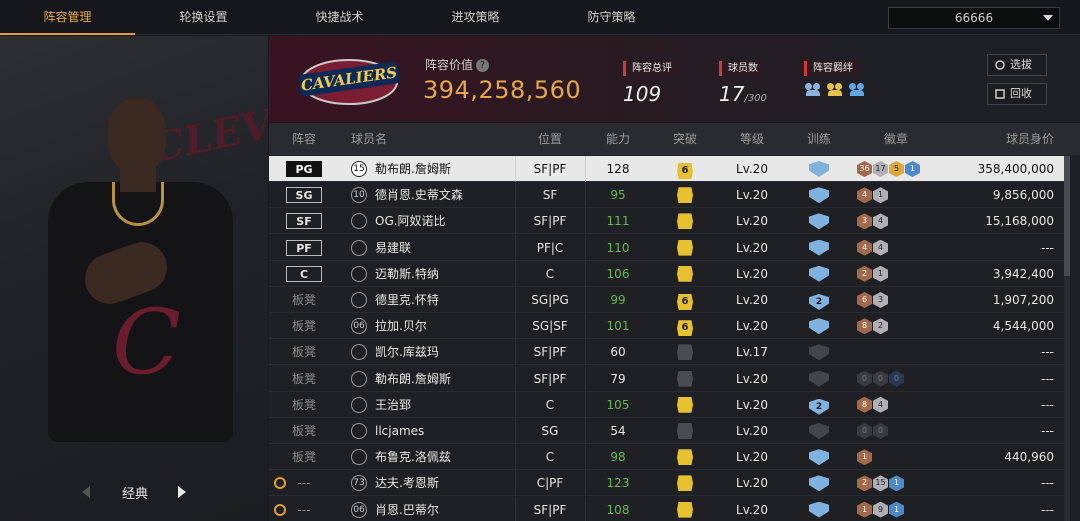 The image size is (1080, 521). I want to click on player-name: 勒布朗.詹姆斯, so click(413, 169).